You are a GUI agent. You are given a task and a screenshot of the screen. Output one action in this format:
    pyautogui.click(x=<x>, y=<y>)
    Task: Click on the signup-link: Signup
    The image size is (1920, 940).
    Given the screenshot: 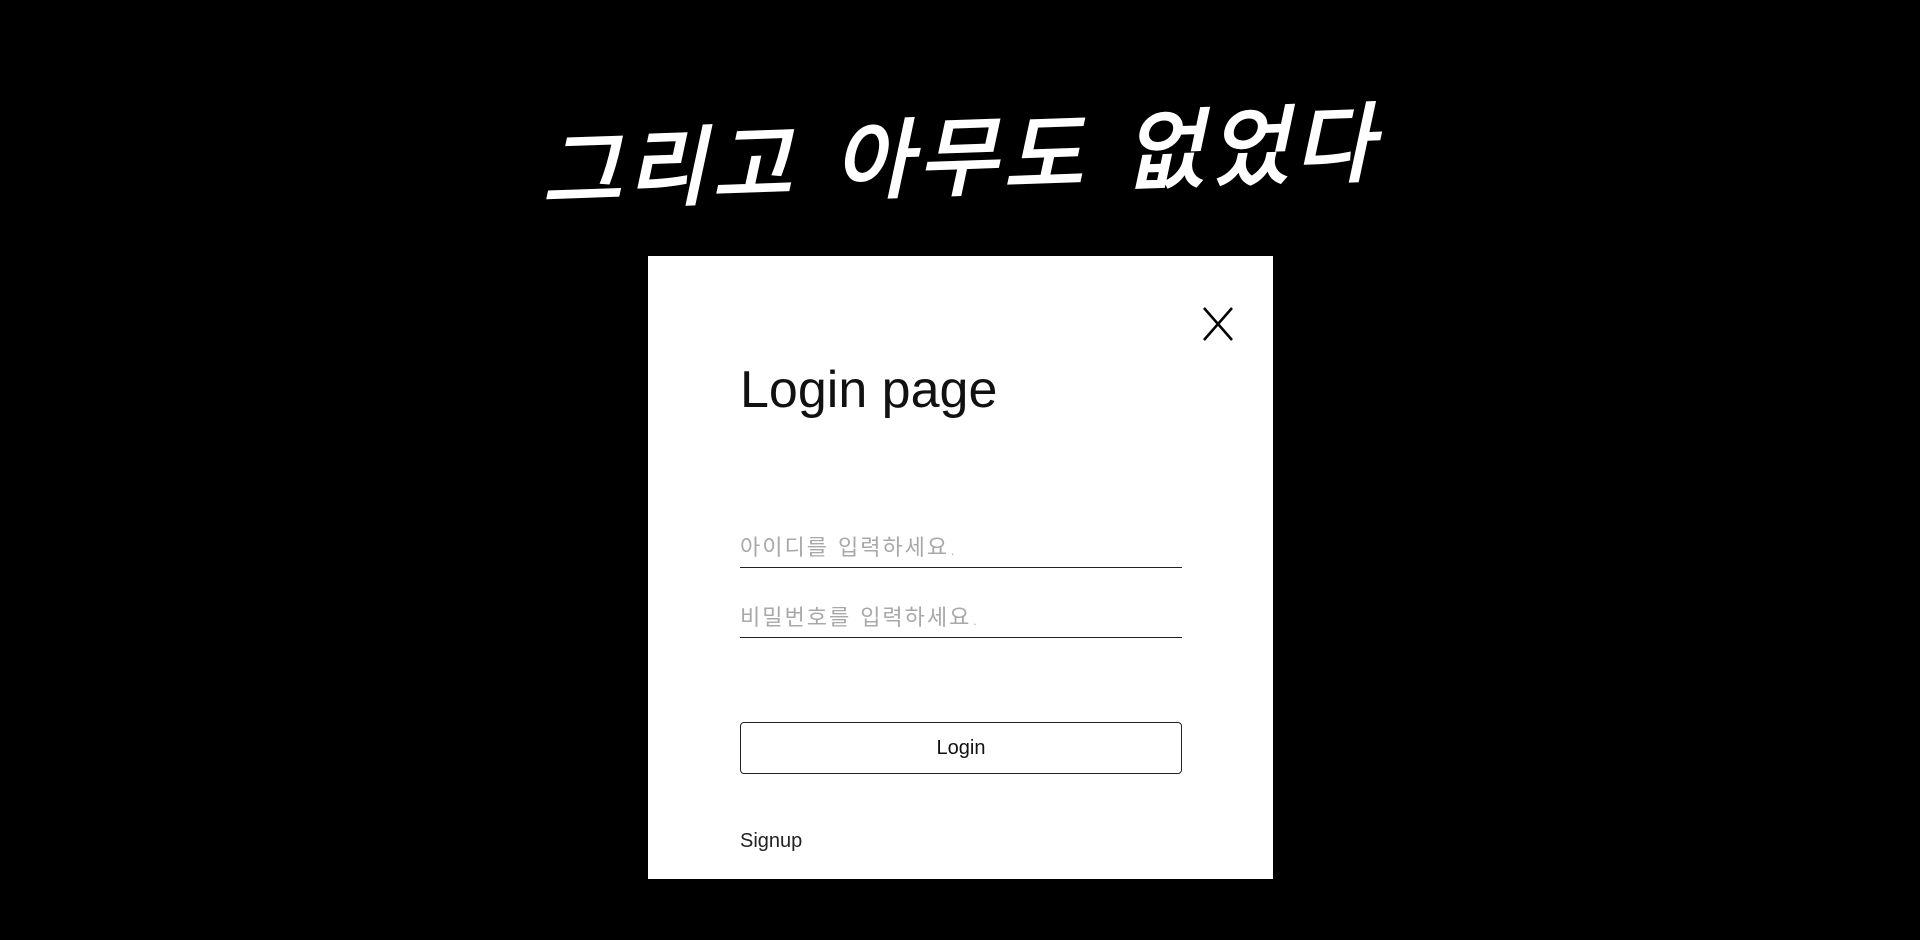 What is the action you would take?
    pyautogui.click(x=771, y=841)
    